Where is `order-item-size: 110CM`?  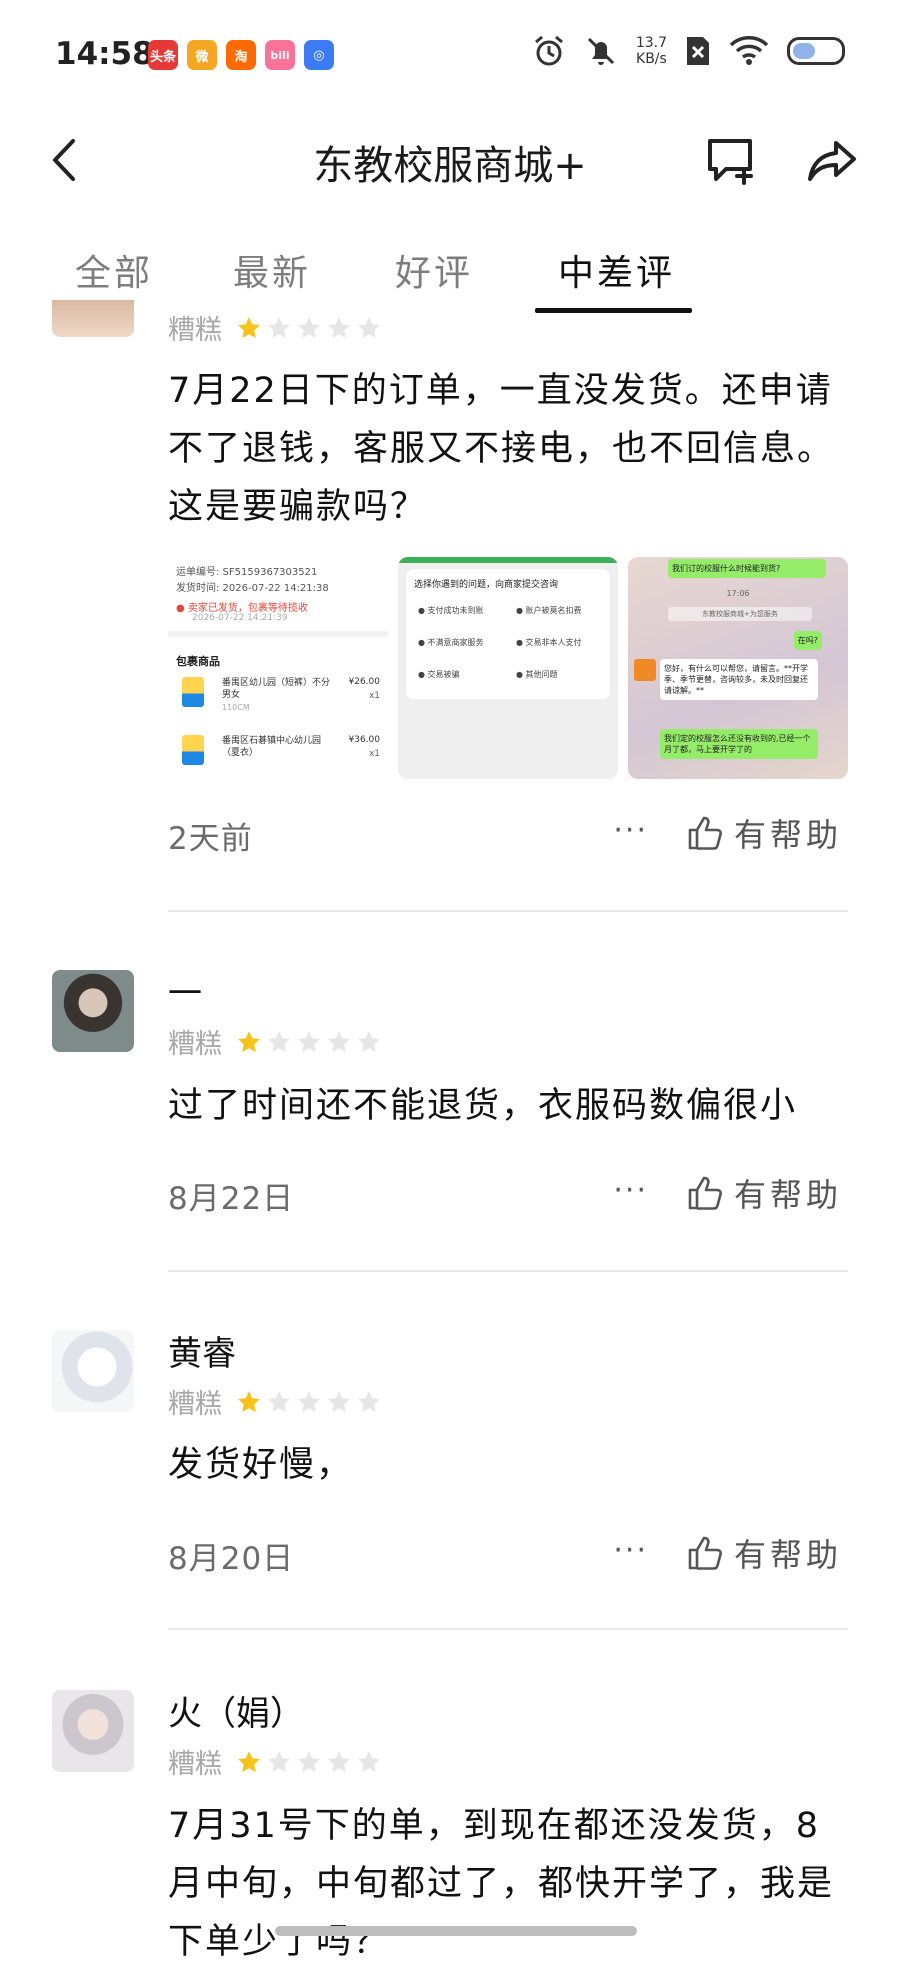 order-item-size: 110CM is located at coordinates (236, 707).